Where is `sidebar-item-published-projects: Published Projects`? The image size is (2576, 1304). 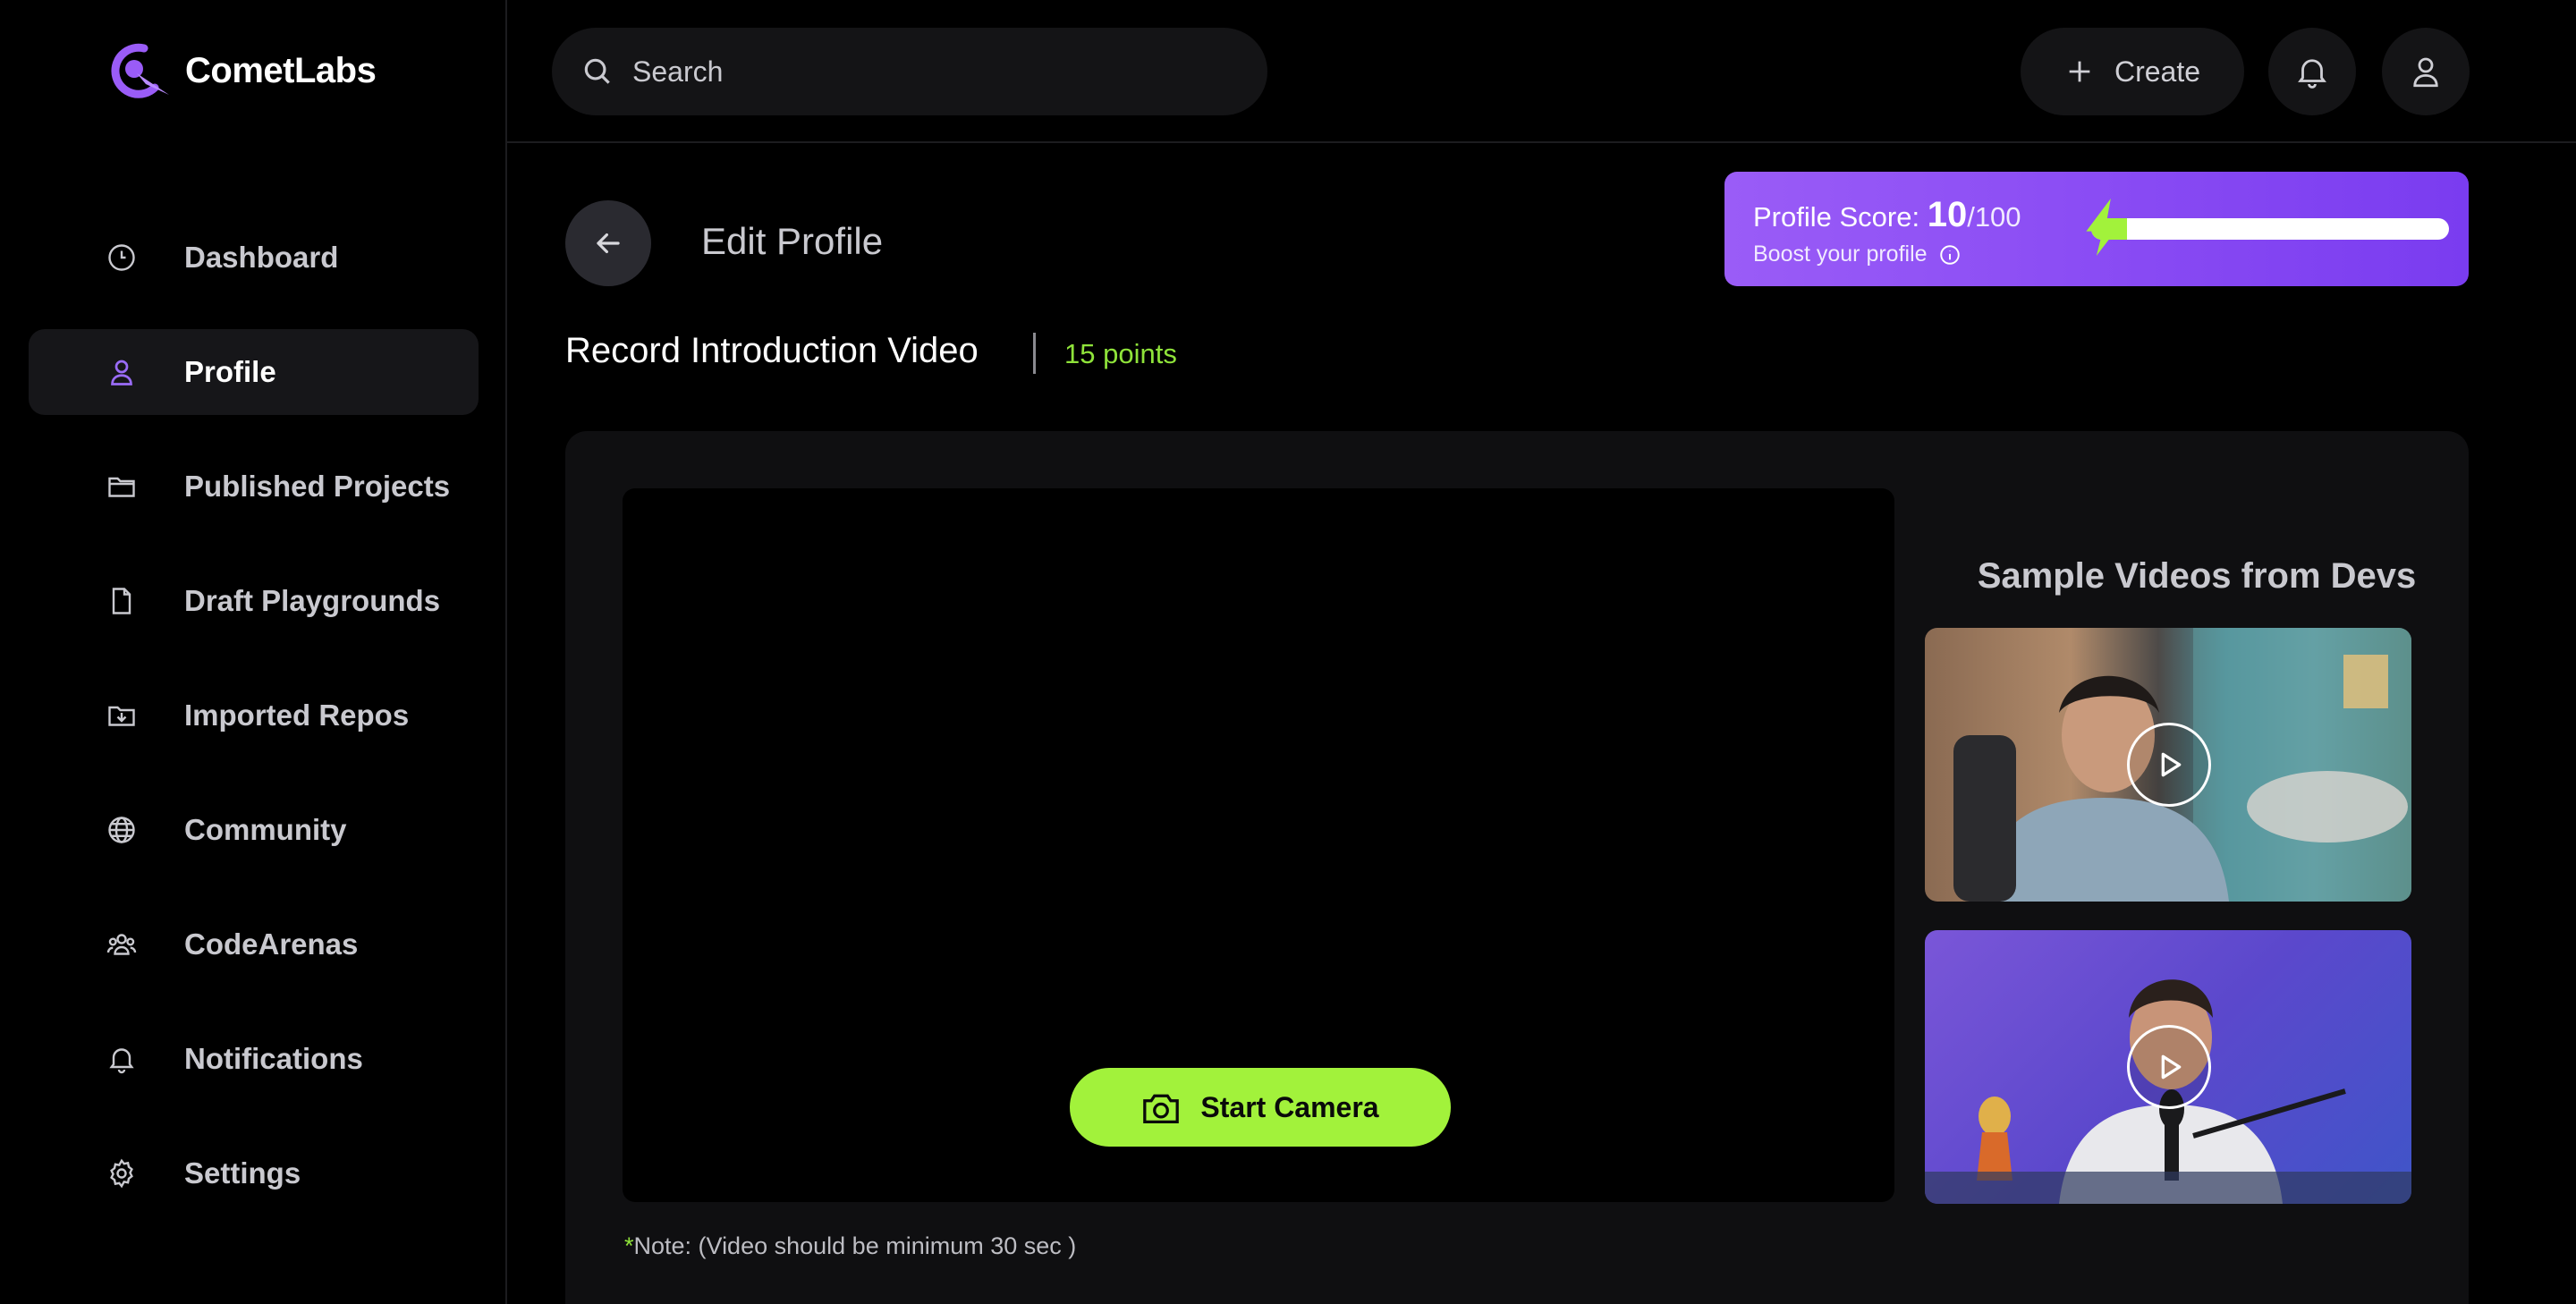 sidebar-item-published-projects: Published Projects is located at coordinates (254, 486).